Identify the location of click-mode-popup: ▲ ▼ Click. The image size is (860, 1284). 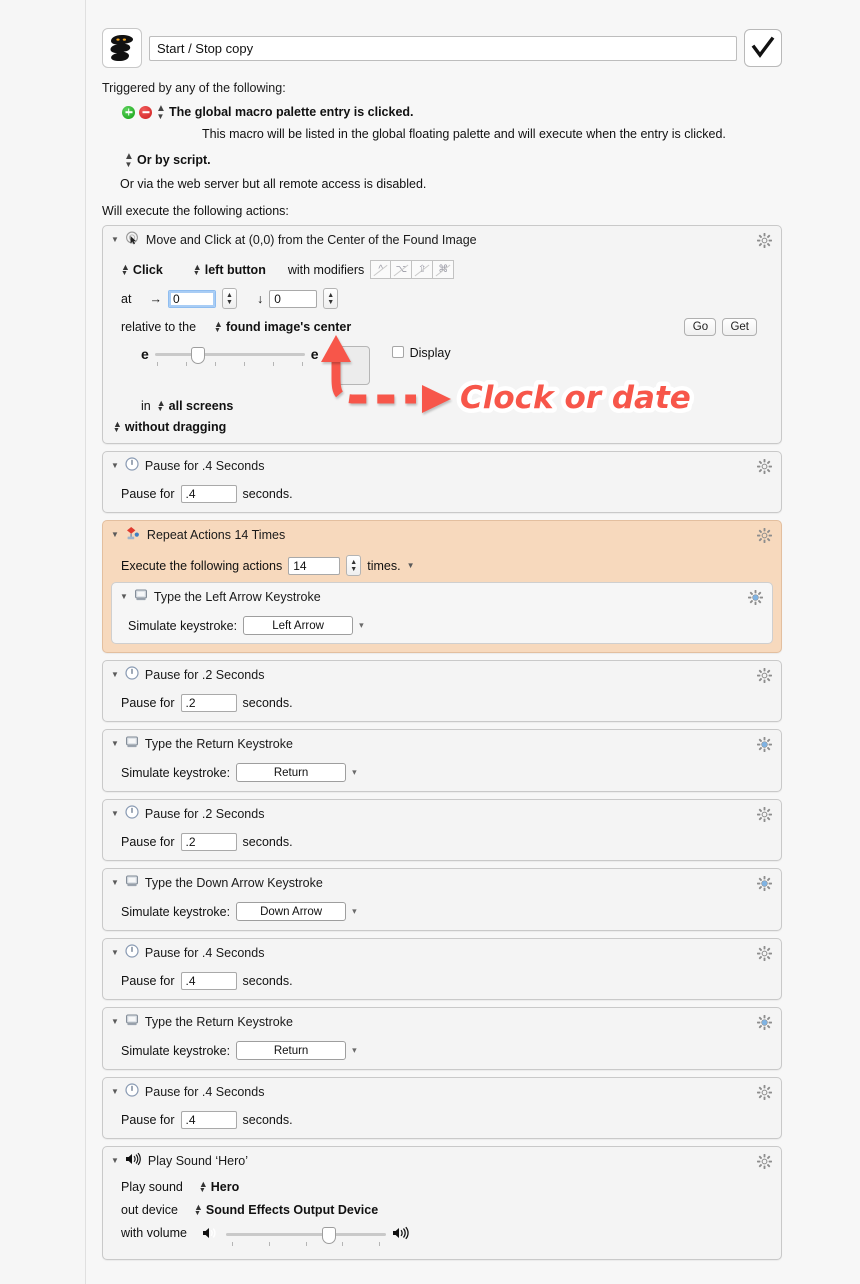
(142, 269).